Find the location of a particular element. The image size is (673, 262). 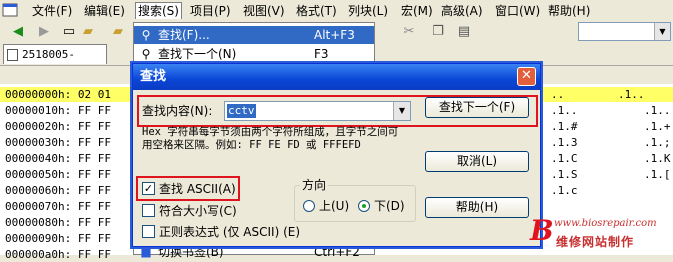

direction-title: 方向 is located at coordinates (314, 185).